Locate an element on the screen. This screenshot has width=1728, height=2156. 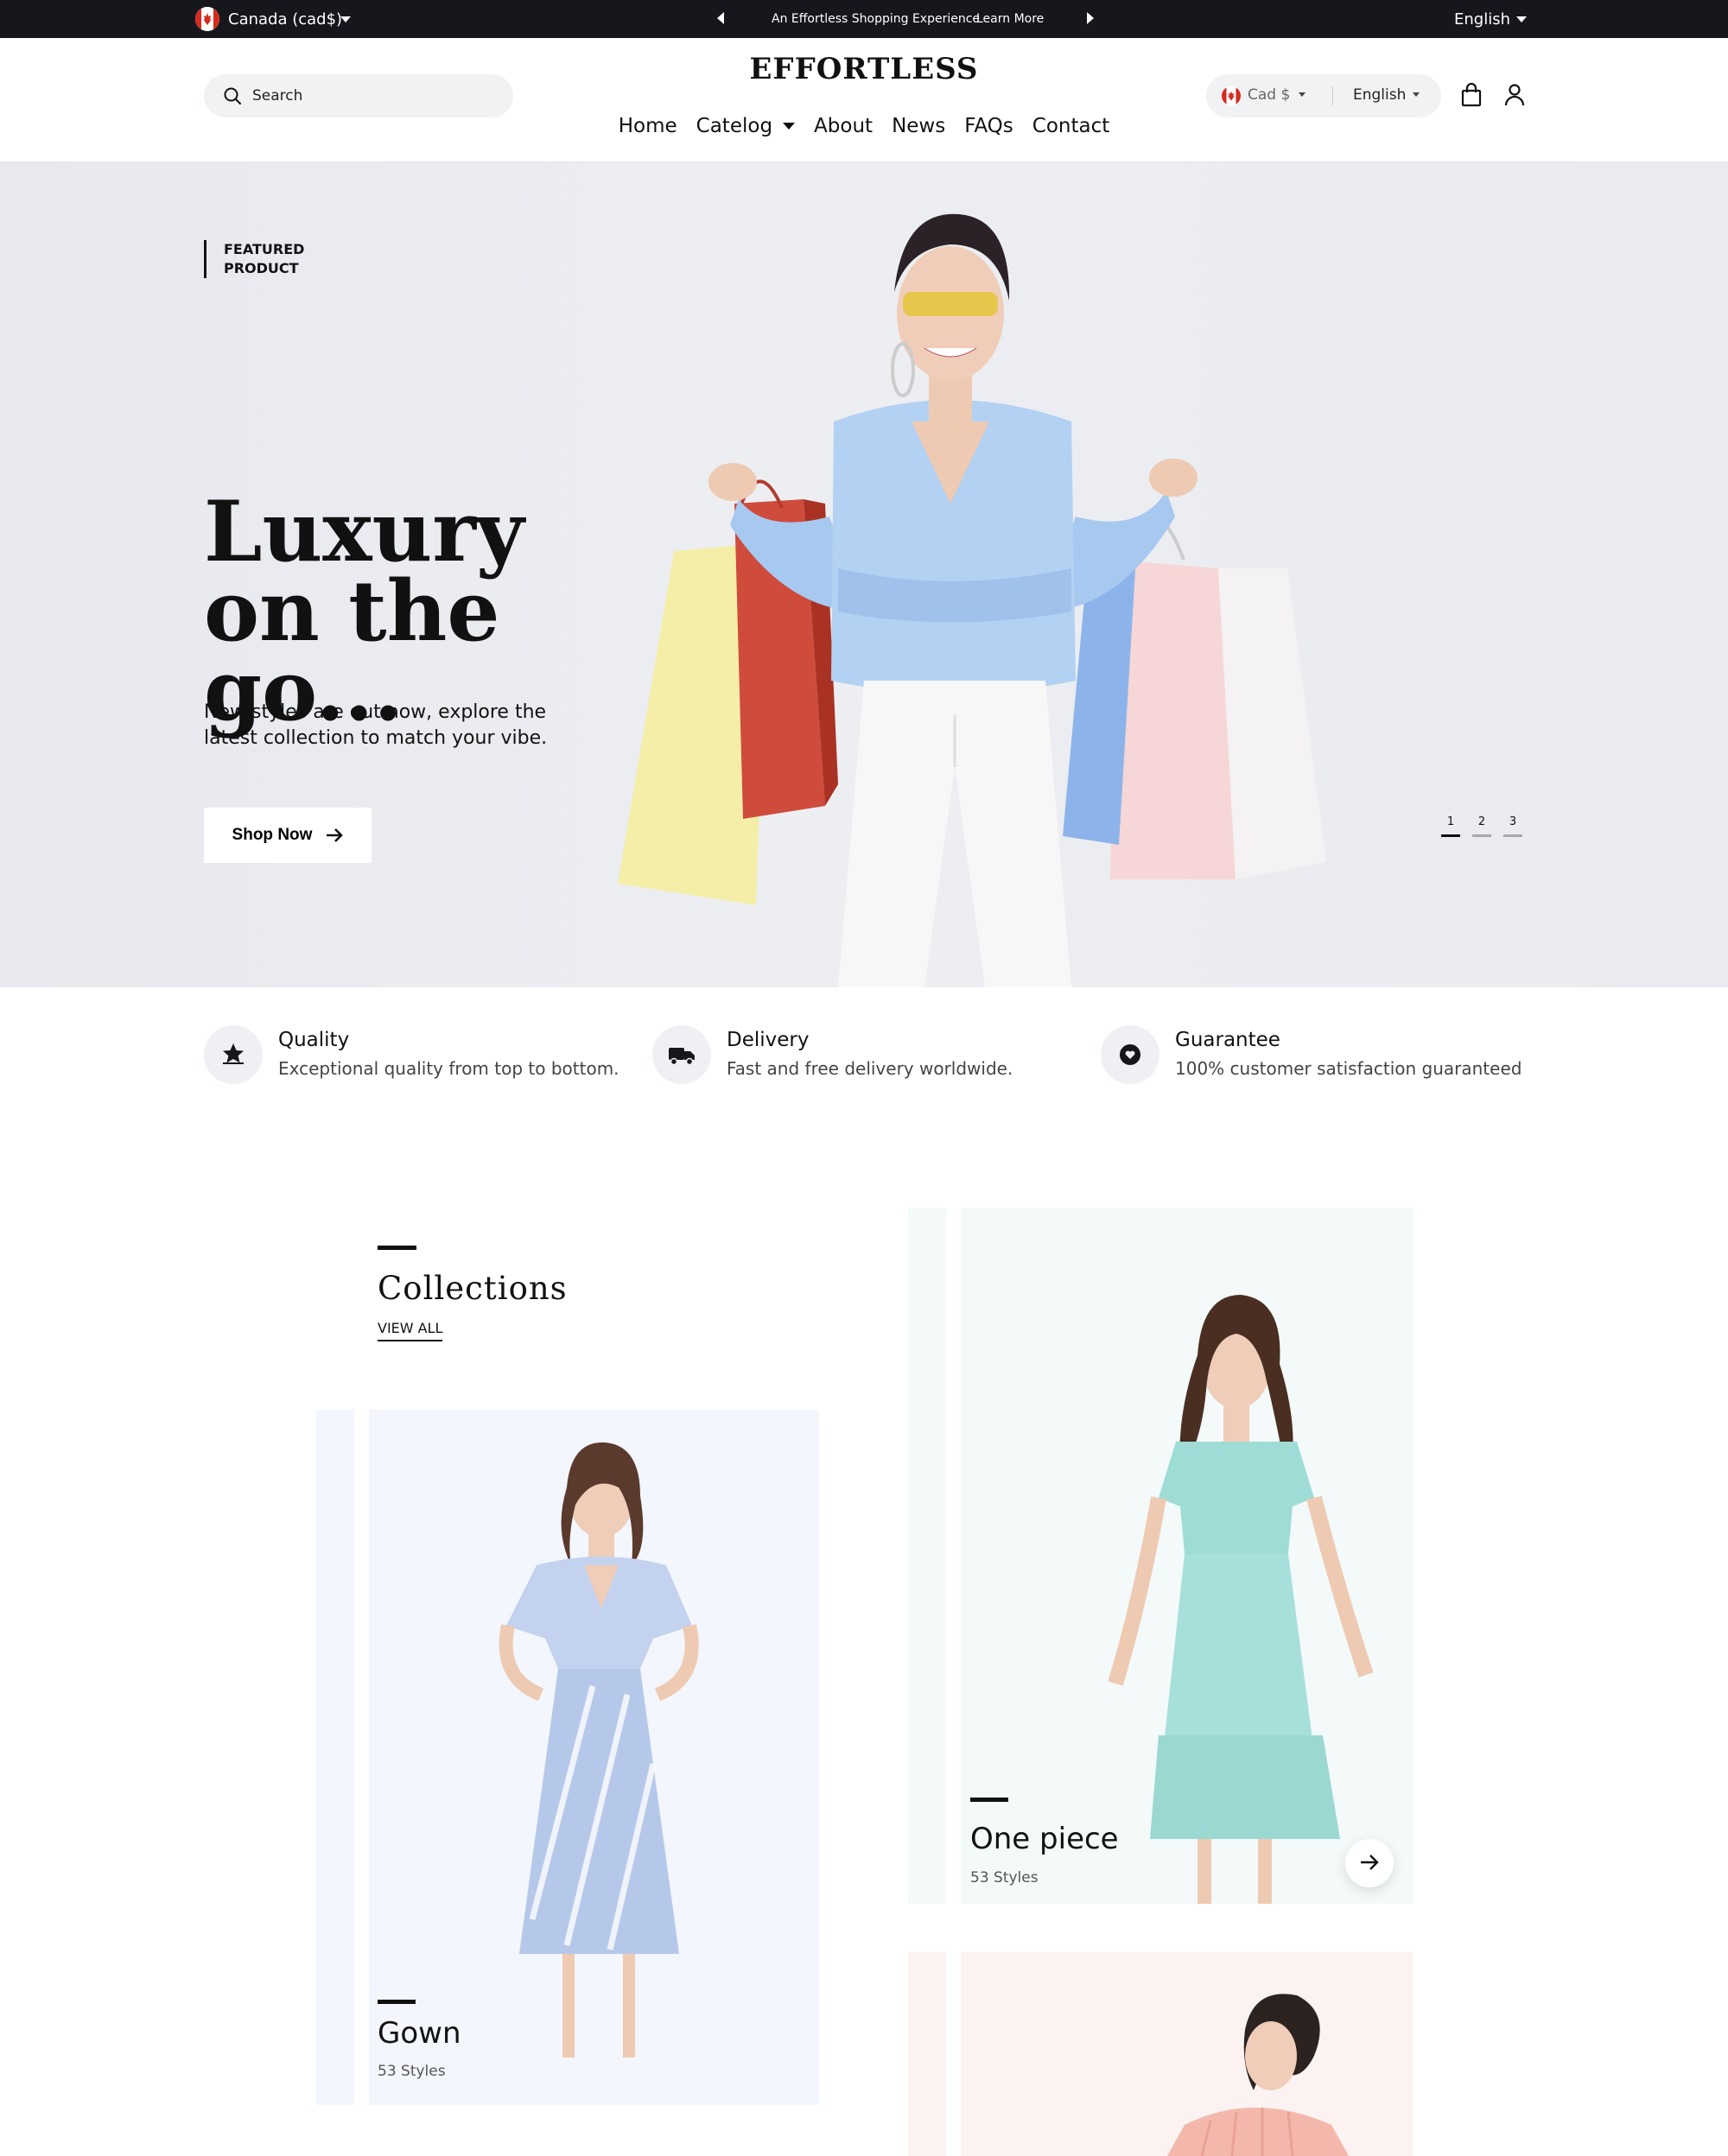
nav-home: Home is located at coordinates (648, 126).